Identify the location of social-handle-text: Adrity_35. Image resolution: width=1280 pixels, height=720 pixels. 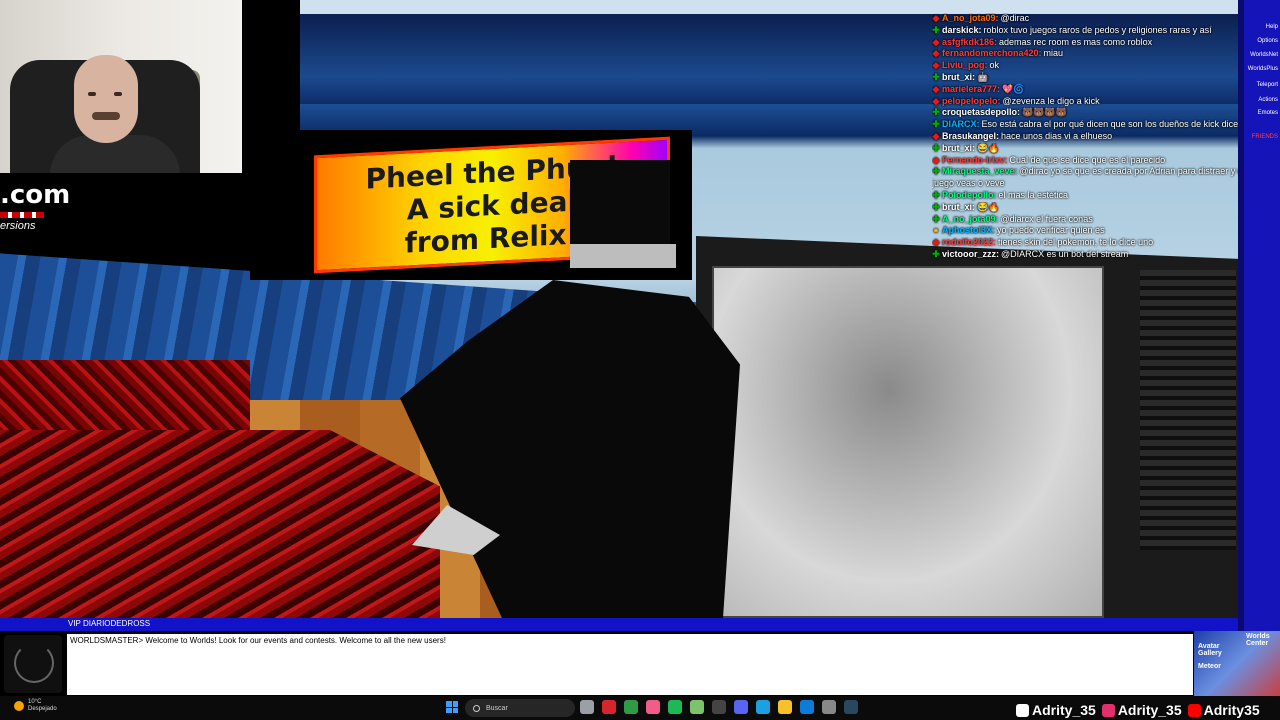
(1149, 710).